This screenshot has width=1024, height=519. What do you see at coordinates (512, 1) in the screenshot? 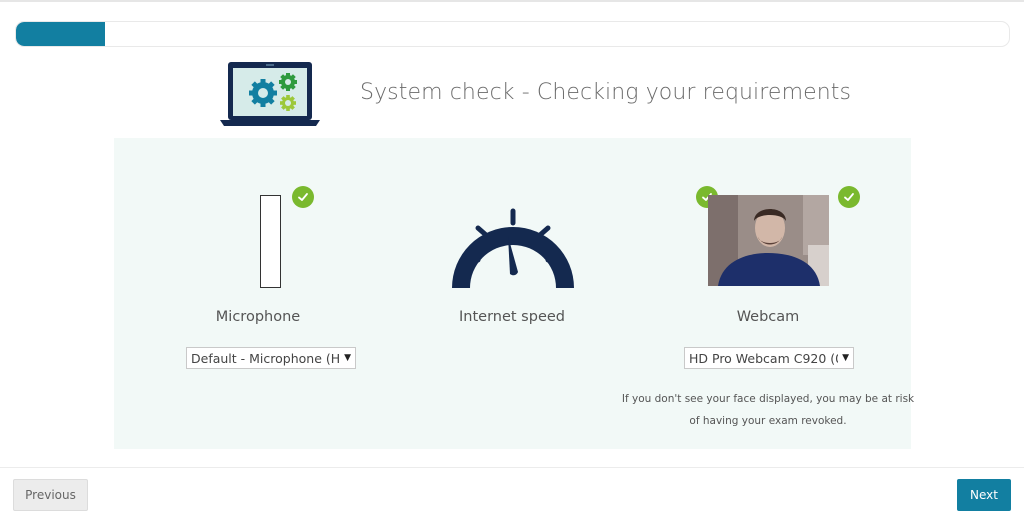
I see `top-divider` at bounding box center [512, 1].